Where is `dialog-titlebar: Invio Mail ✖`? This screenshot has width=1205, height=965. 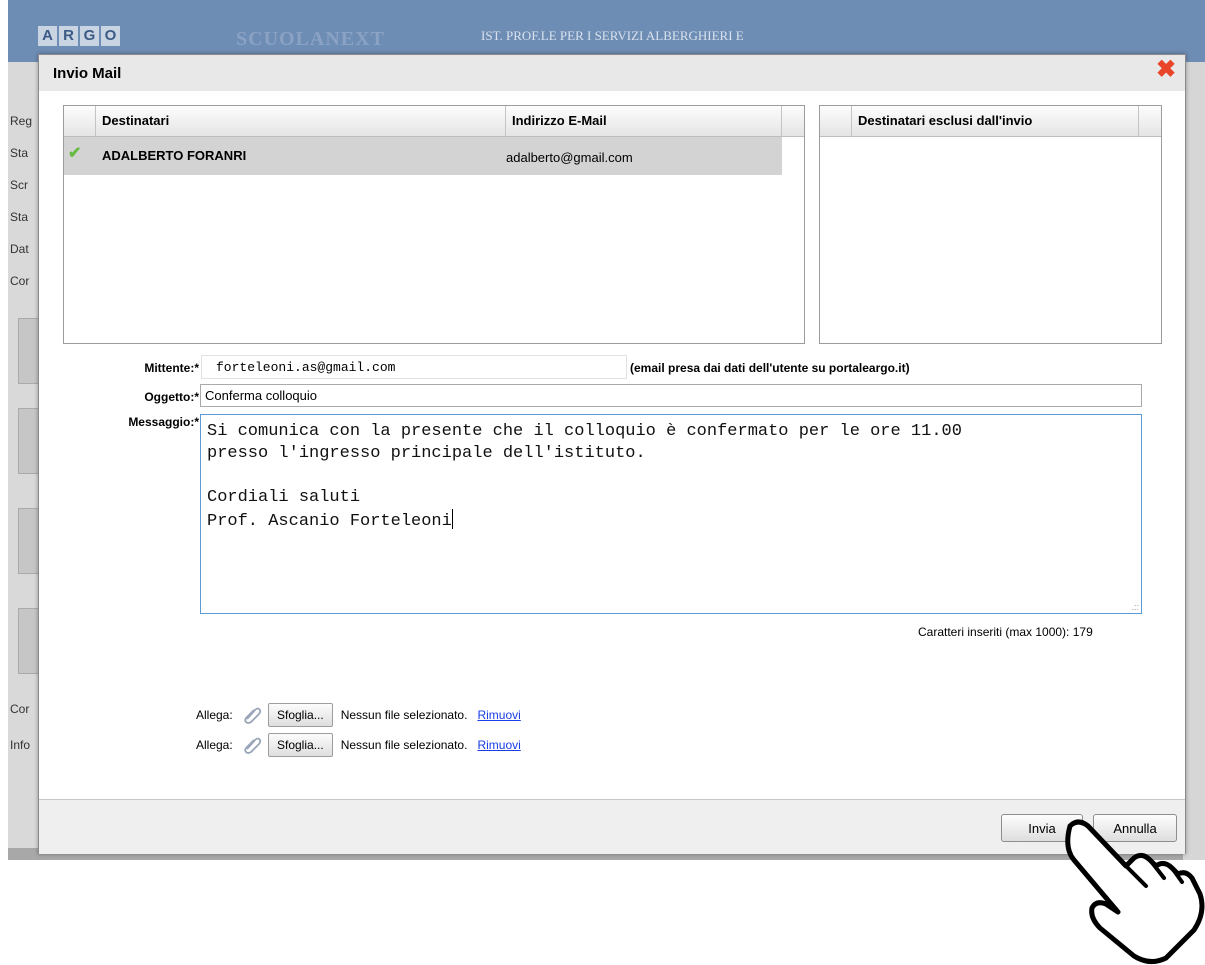 dialog-titlebar: Invio Mail ✖ is located at coordinates (612, 73).